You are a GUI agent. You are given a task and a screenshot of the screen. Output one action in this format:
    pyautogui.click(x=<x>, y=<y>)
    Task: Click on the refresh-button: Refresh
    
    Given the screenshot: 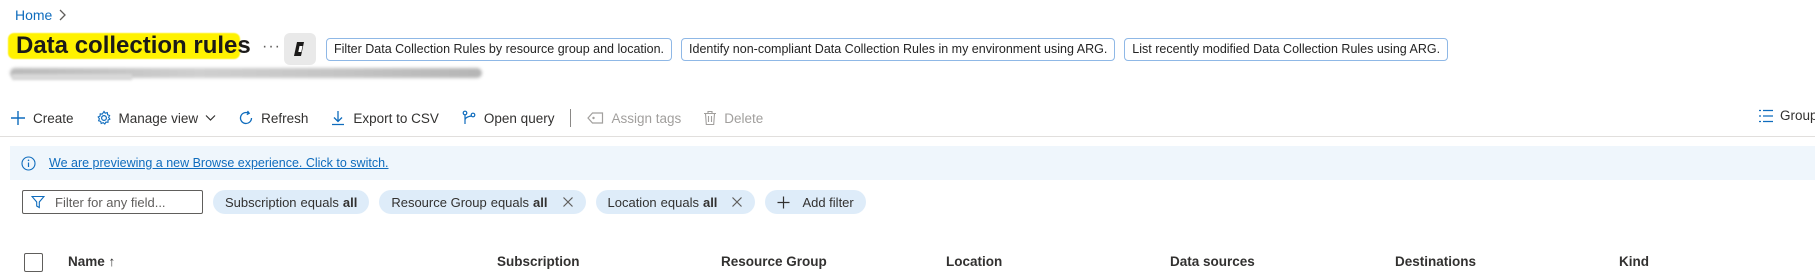 What is the action you would take?
    pyautogui.click(x=273, y=118)
    